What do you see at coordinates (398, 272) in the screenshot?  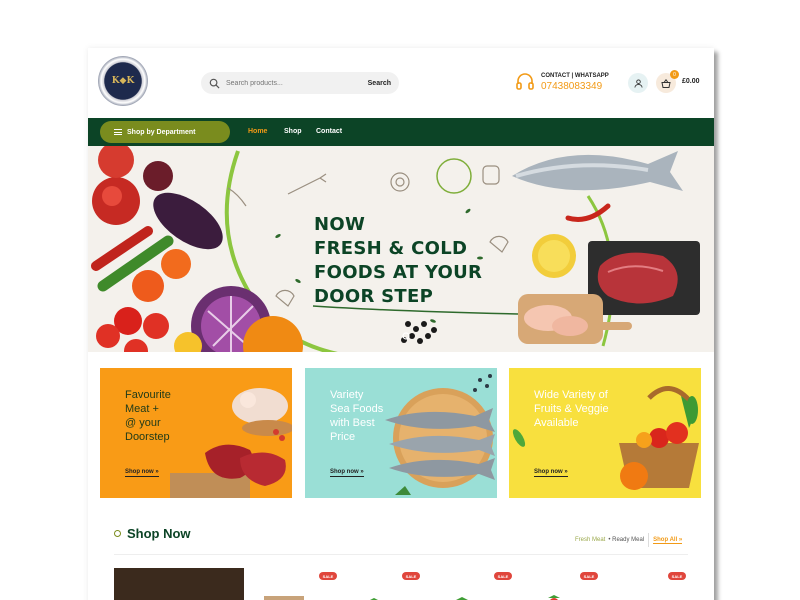 I see `hero-line: FOODS AT YOUR` at bounding box center [398, 272].